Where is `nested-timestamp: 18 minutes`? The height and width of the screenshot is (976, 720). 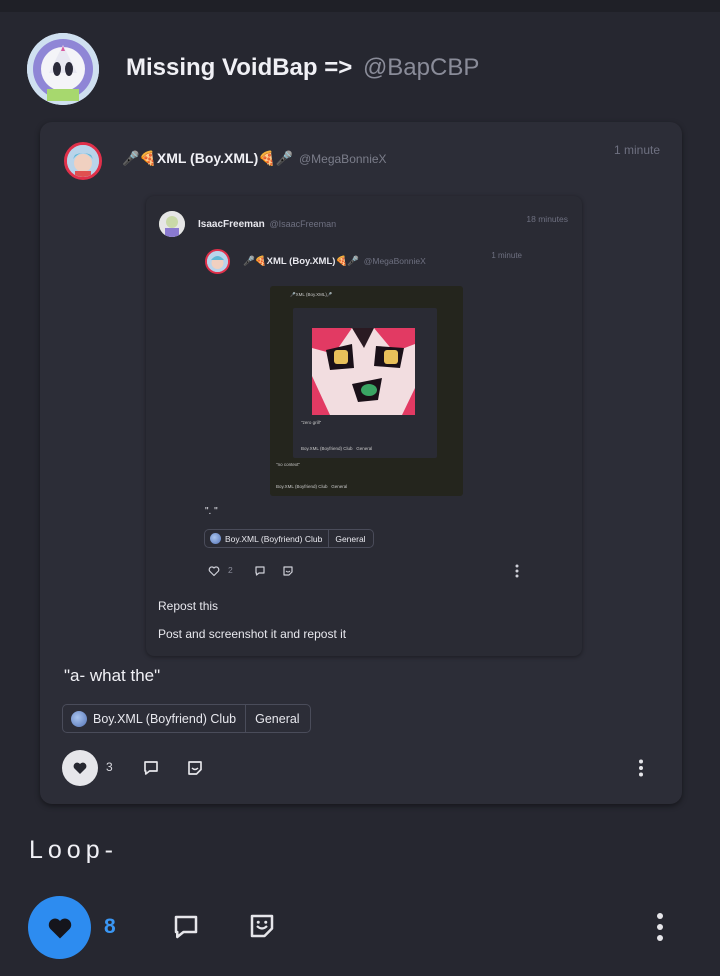 nested-timestamp: 18 minutes is located at coordinates (547, 219).